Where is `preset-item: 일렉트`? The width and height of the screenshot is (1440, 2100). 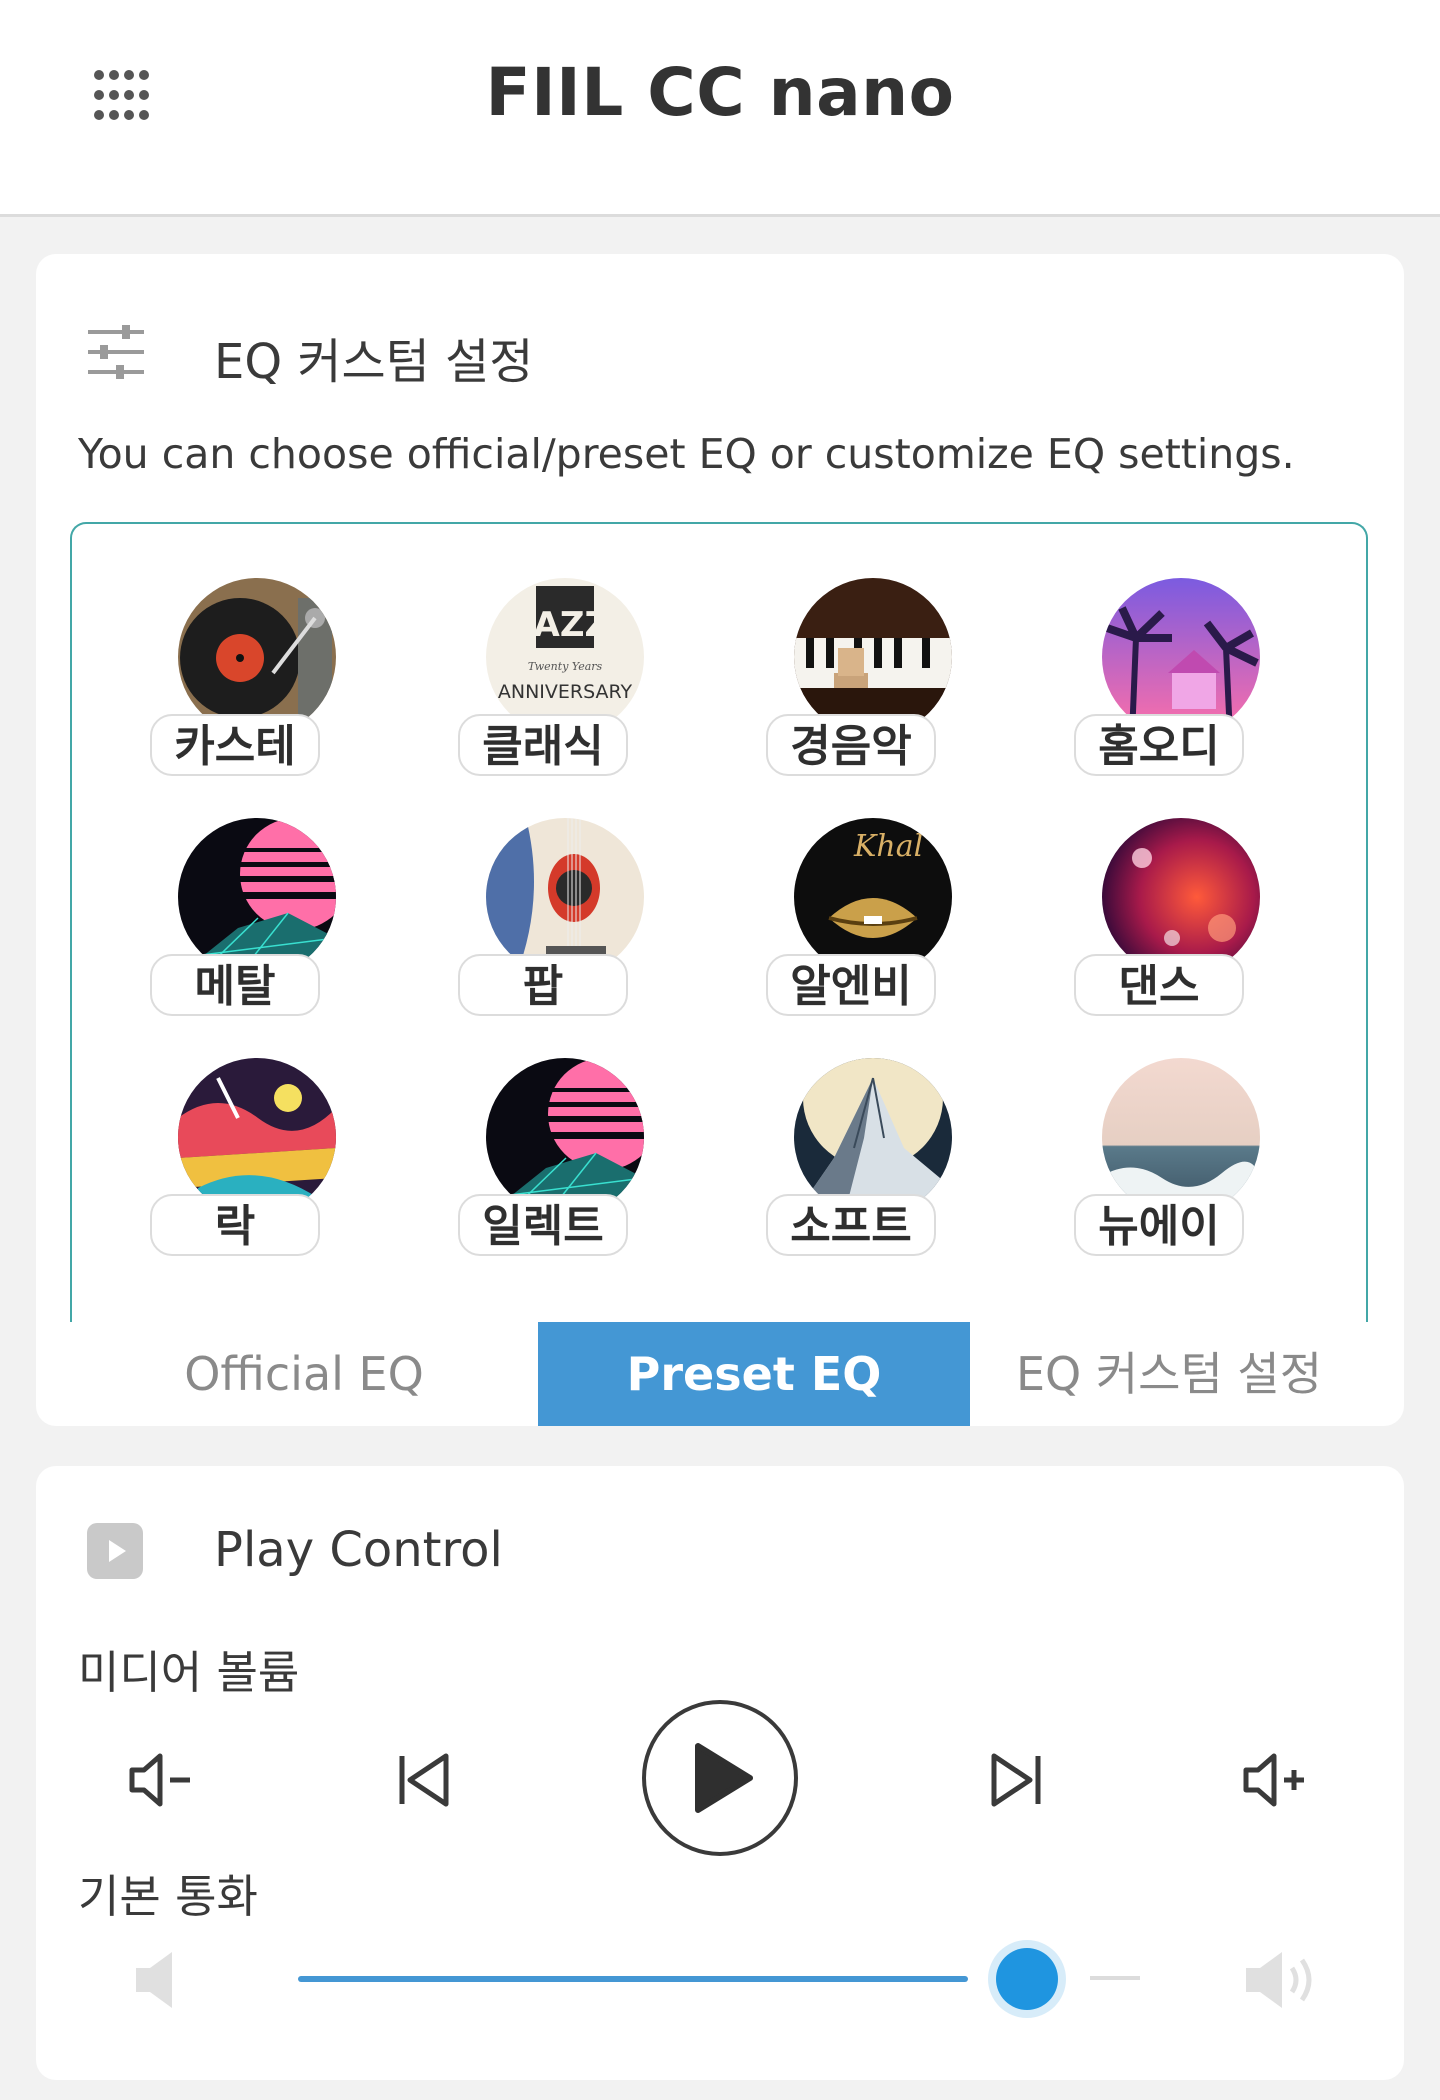
preset-item: 일렉트 is located at coordinates (546, 1163).